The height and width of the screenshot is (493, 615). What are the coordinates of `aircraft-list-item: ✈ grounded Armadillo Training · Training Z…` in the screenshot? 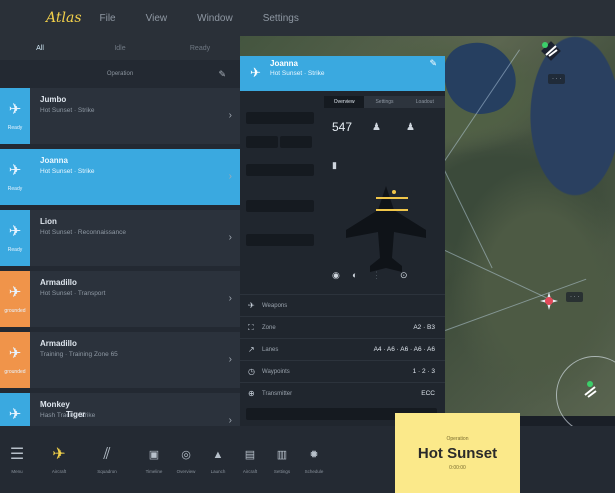 It's located at (120, 360).